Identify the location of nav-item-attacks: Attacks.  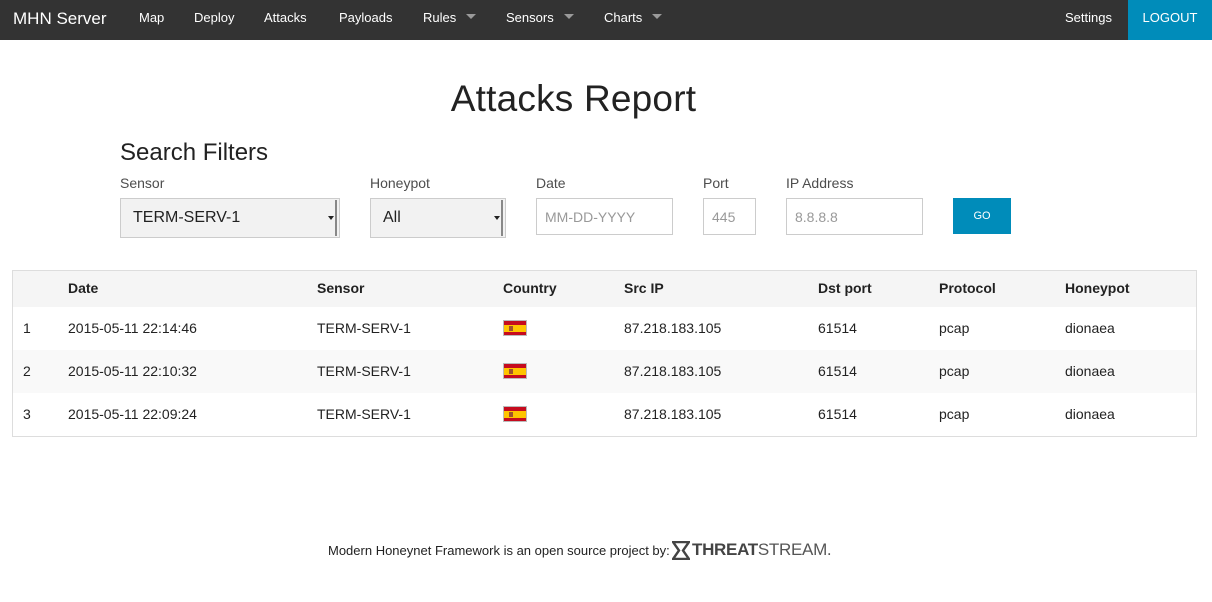
(285, 20).